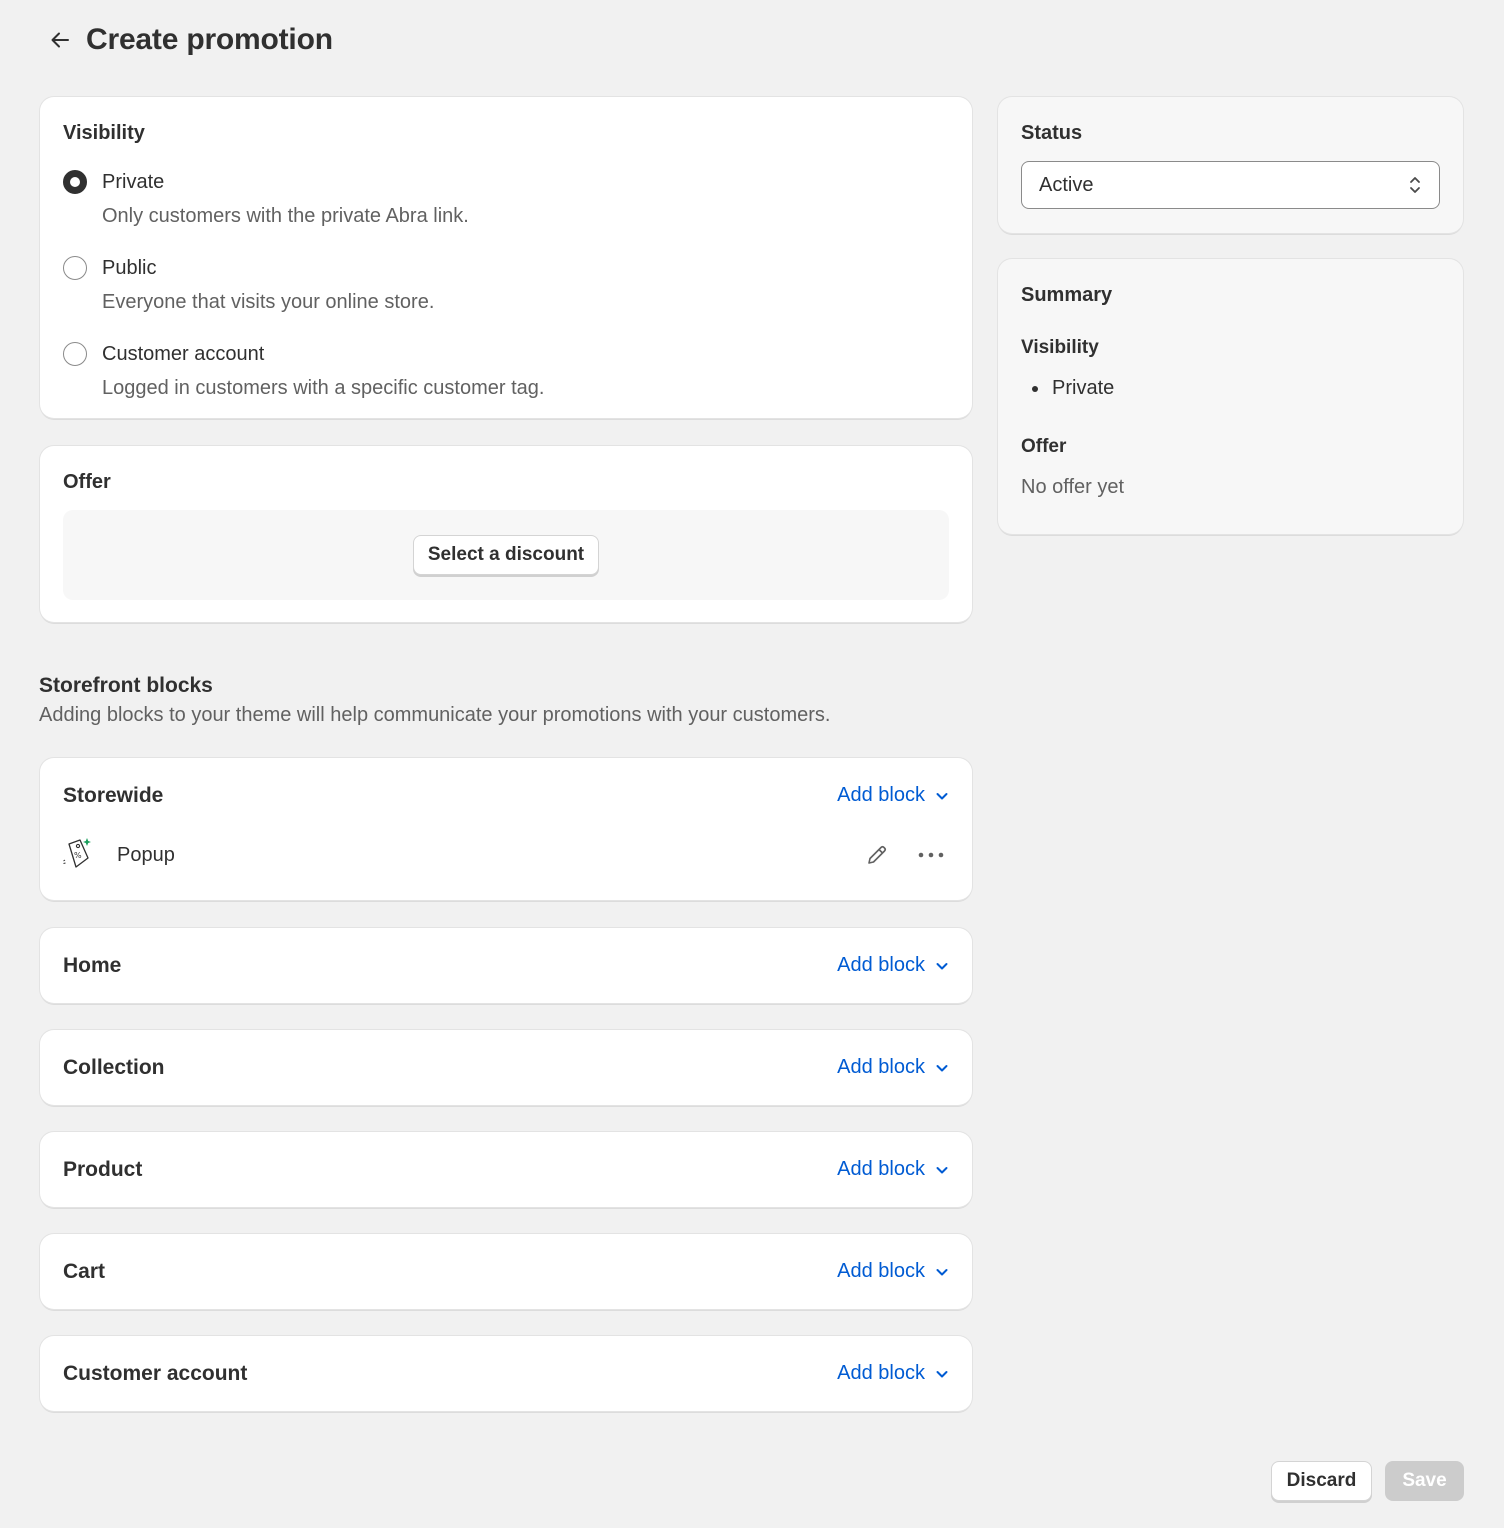  Describe the element at coordinates (103, 1169) in the screenshot. I see `block-title: Product` at that location.